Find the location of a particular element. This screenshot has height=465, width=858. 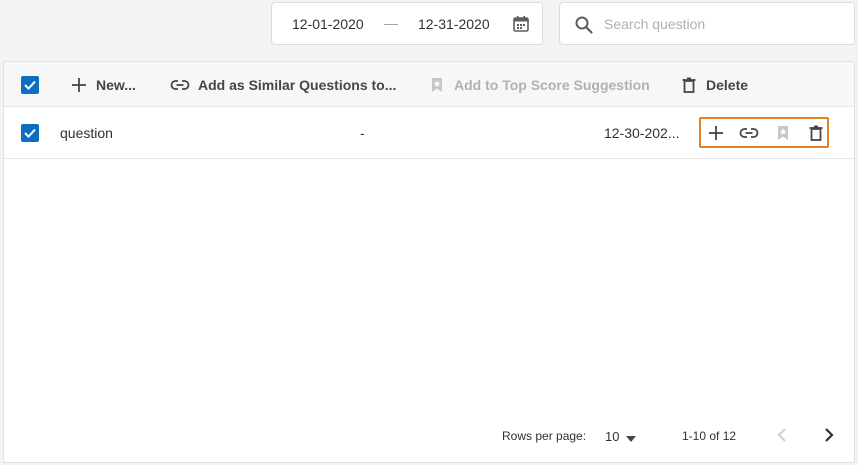

row-checkbox is located at coordinates (30, 133).